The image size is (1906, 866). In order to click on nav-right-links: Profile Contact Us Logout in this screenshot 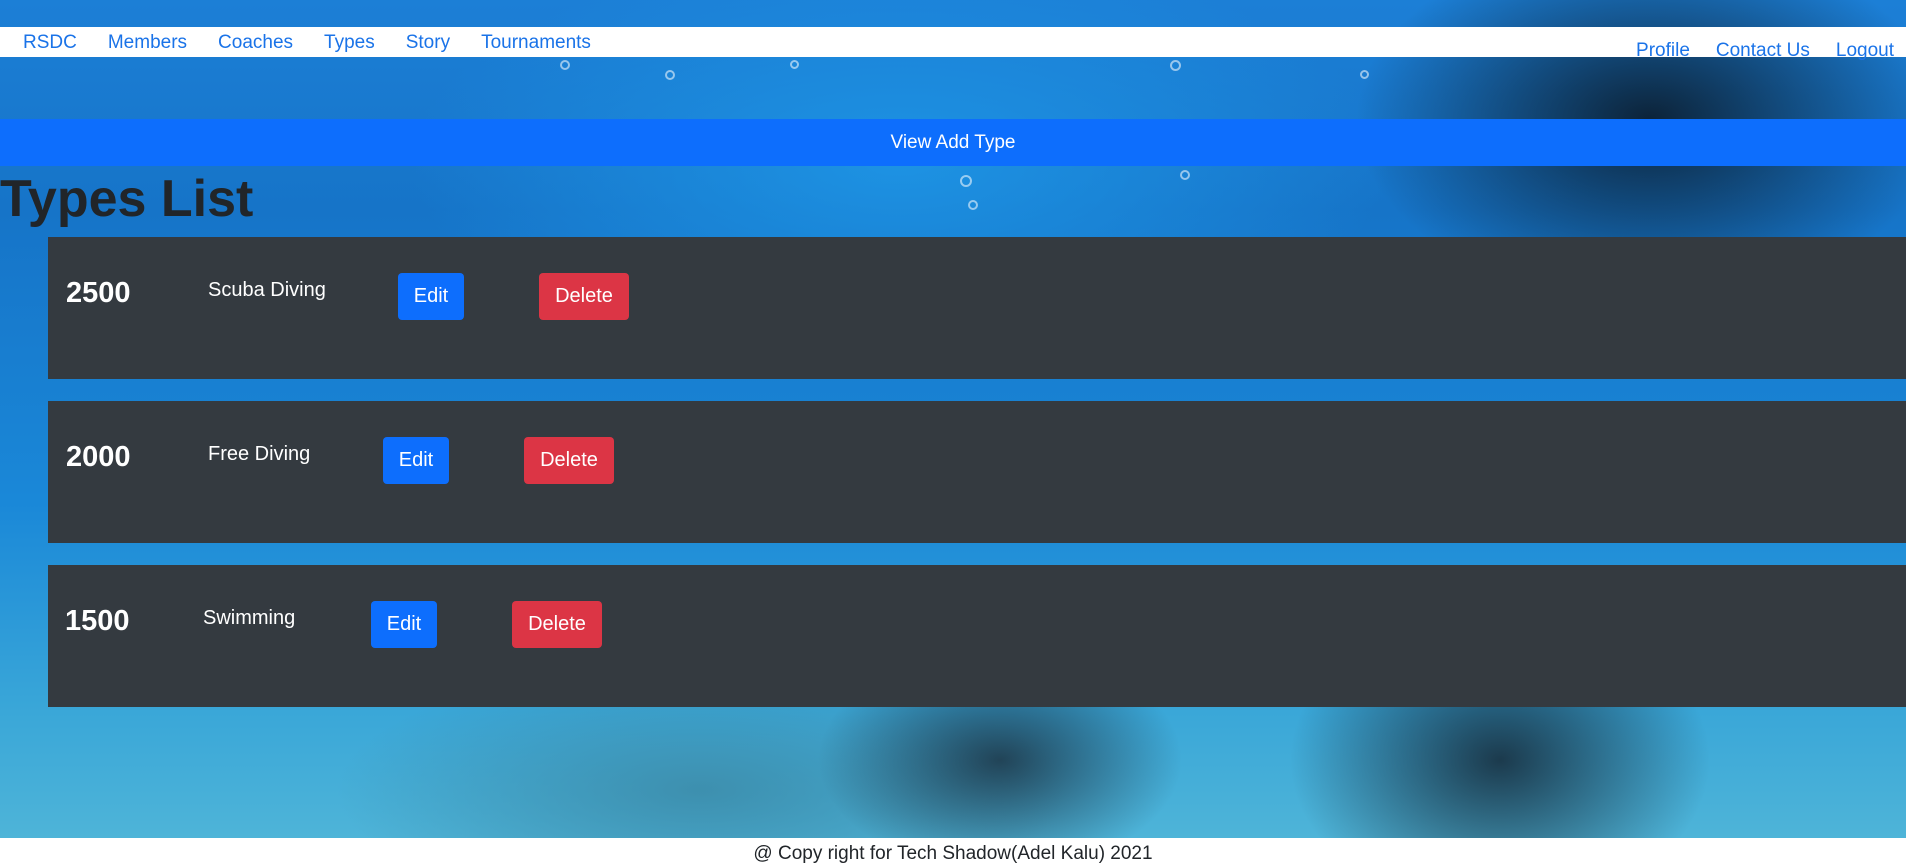, I will do `click(1752, 51)`.